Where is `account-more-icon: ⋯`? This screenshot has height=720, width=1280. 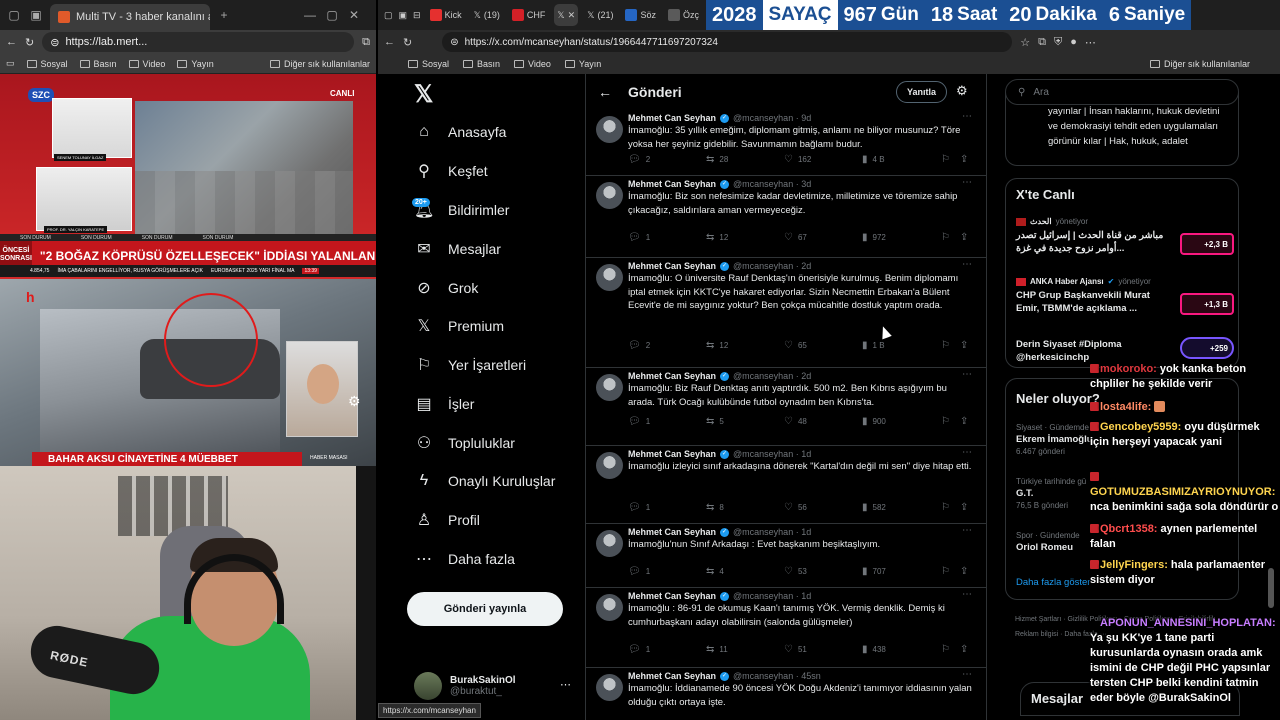
account-more-icon: ⋯ is located at coordinates (565, 684).